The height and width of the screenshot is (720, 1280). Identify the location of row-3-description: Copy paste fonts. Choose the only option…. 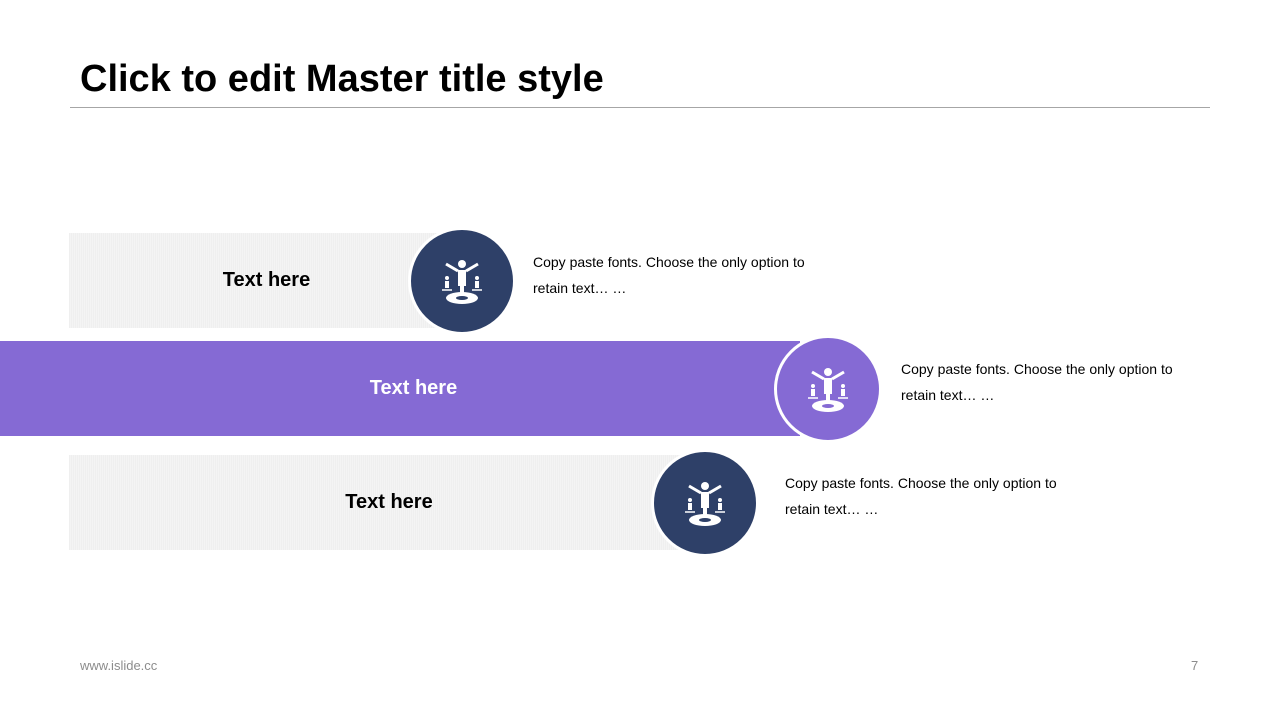
(921, 496).